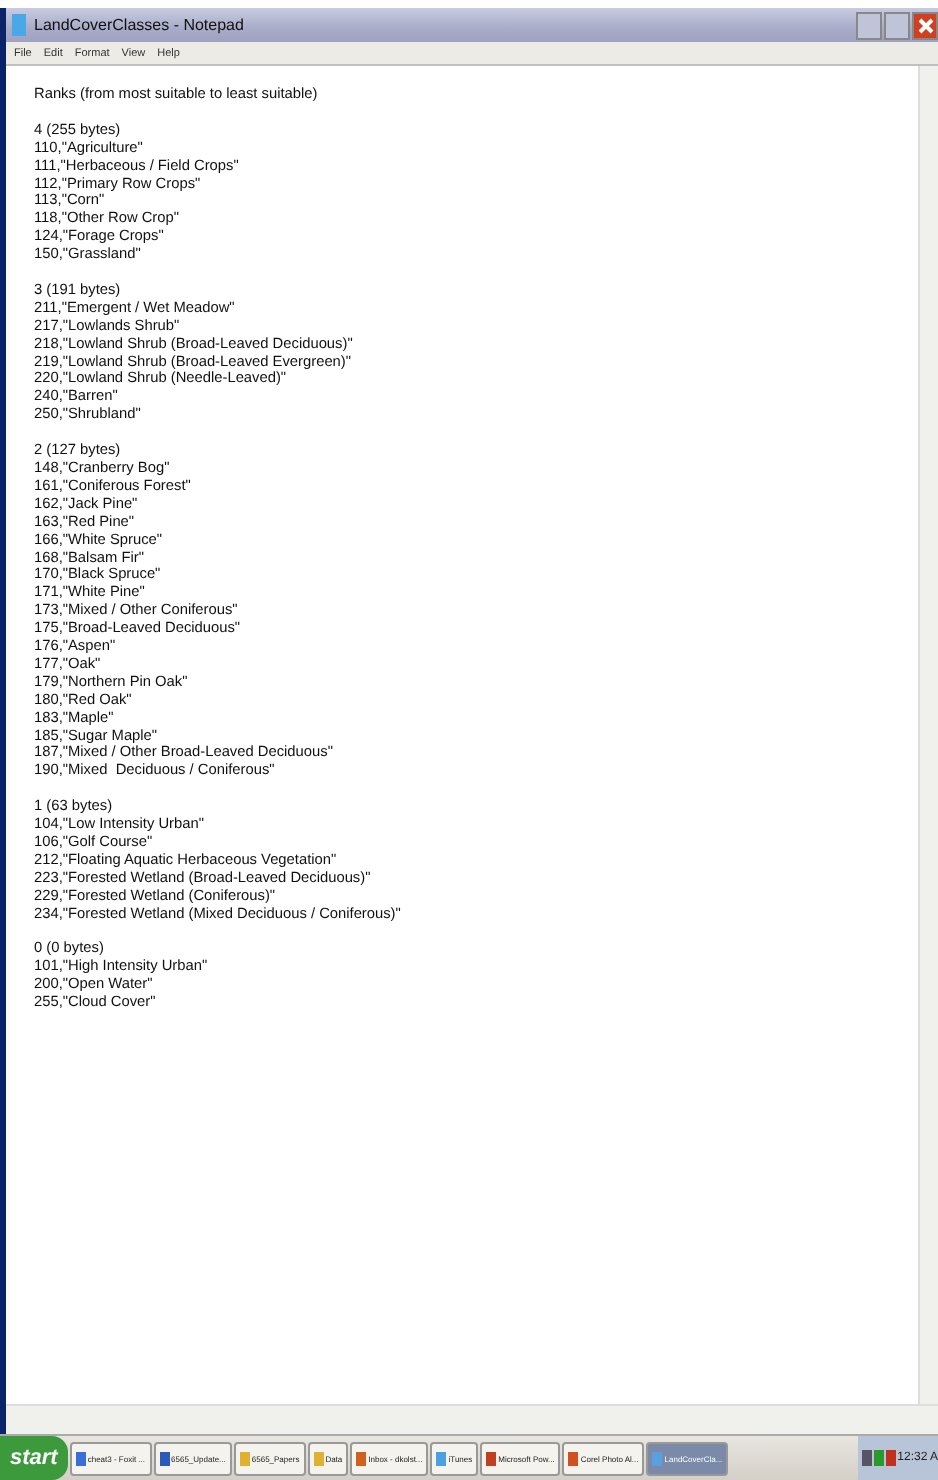 The image size is (938, 1480). What do you see at coordinates (19, 25) in the screenshot?
I see `notepad-icon` at bounding box center [19, 25].